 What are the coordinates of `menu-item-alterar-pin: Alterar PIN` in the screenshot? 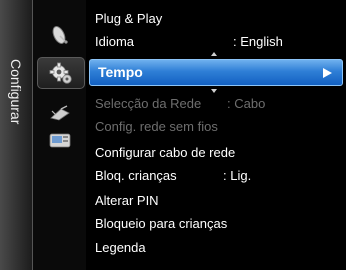 It's located at (127, 201).